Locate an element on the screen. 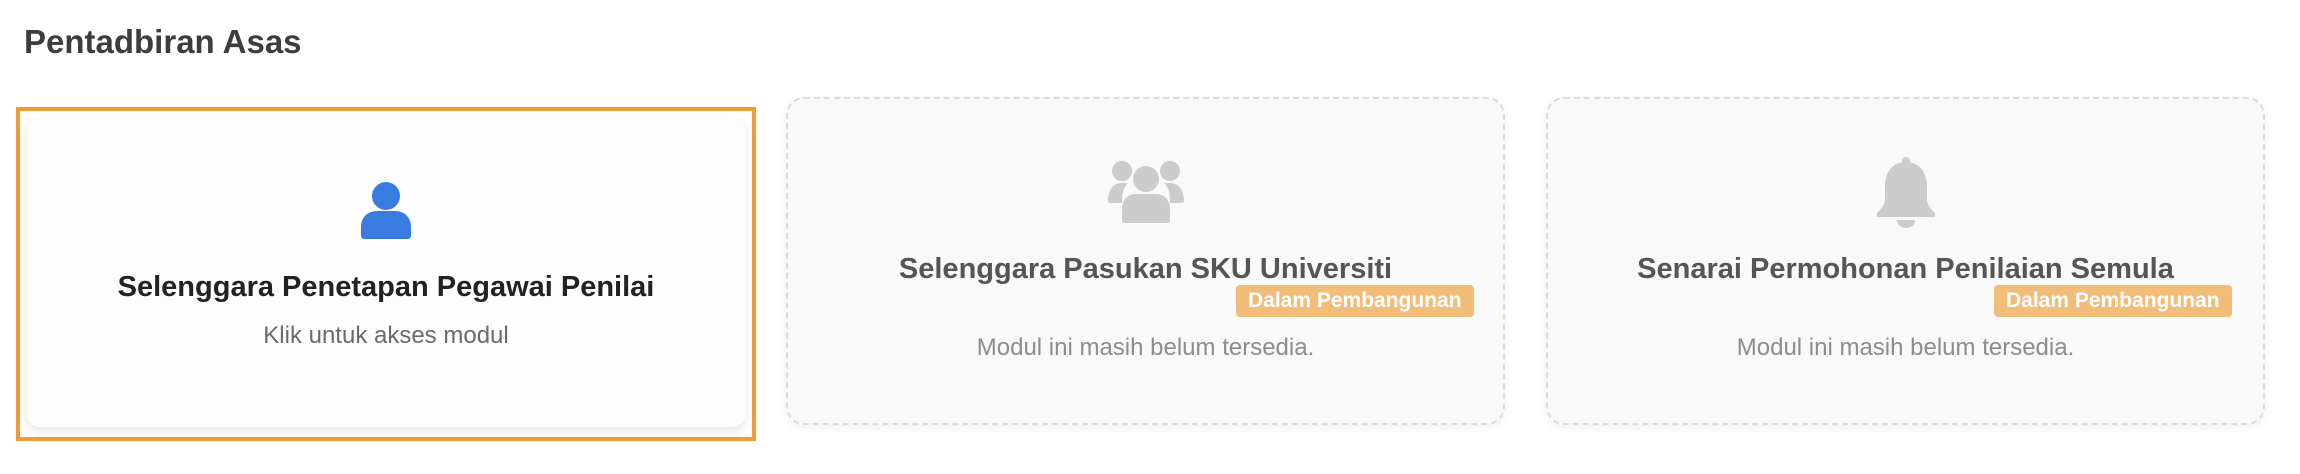 The height and width of the screenshot is (474, 2300). bell-icon is located at coordinates (1906, 195).